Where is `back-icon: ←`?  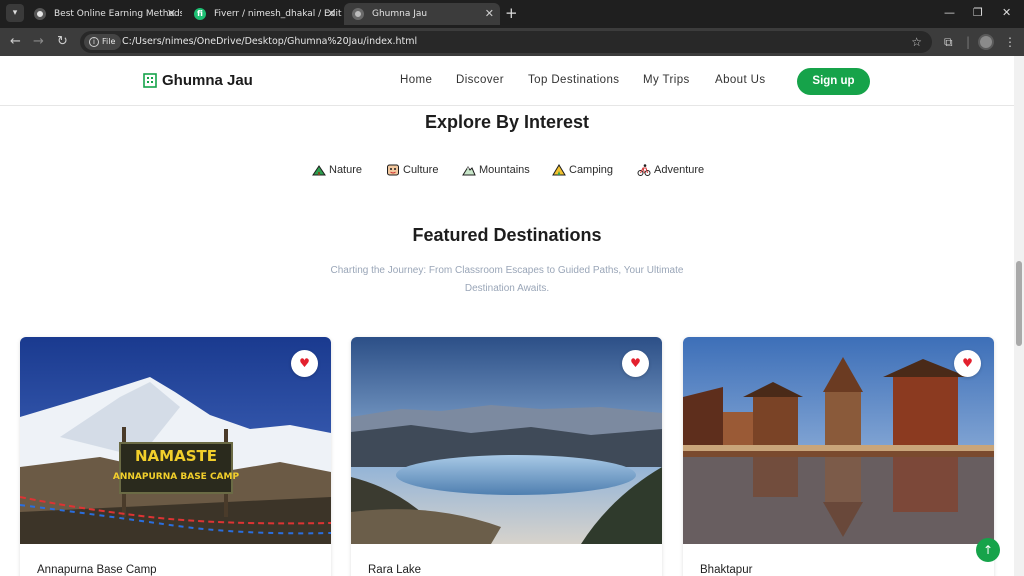
back-icon: ← is located at coordinates (15, 42).